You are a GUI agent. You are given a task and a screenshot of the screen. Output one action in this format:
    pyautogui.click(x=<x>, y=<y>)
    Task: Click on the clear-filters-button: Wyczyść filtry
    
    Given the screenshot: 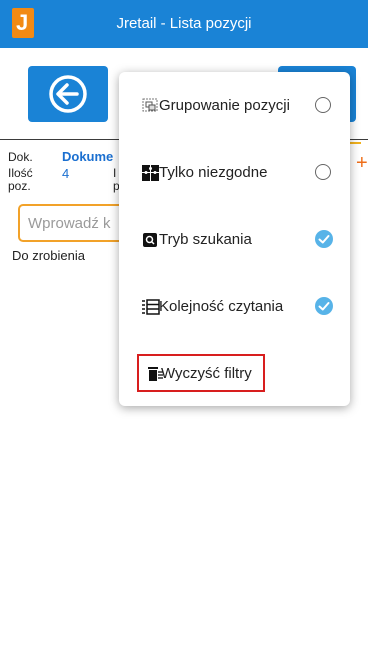 What is the action you would take?
    pyautogui.click(x=201, y=373)
    